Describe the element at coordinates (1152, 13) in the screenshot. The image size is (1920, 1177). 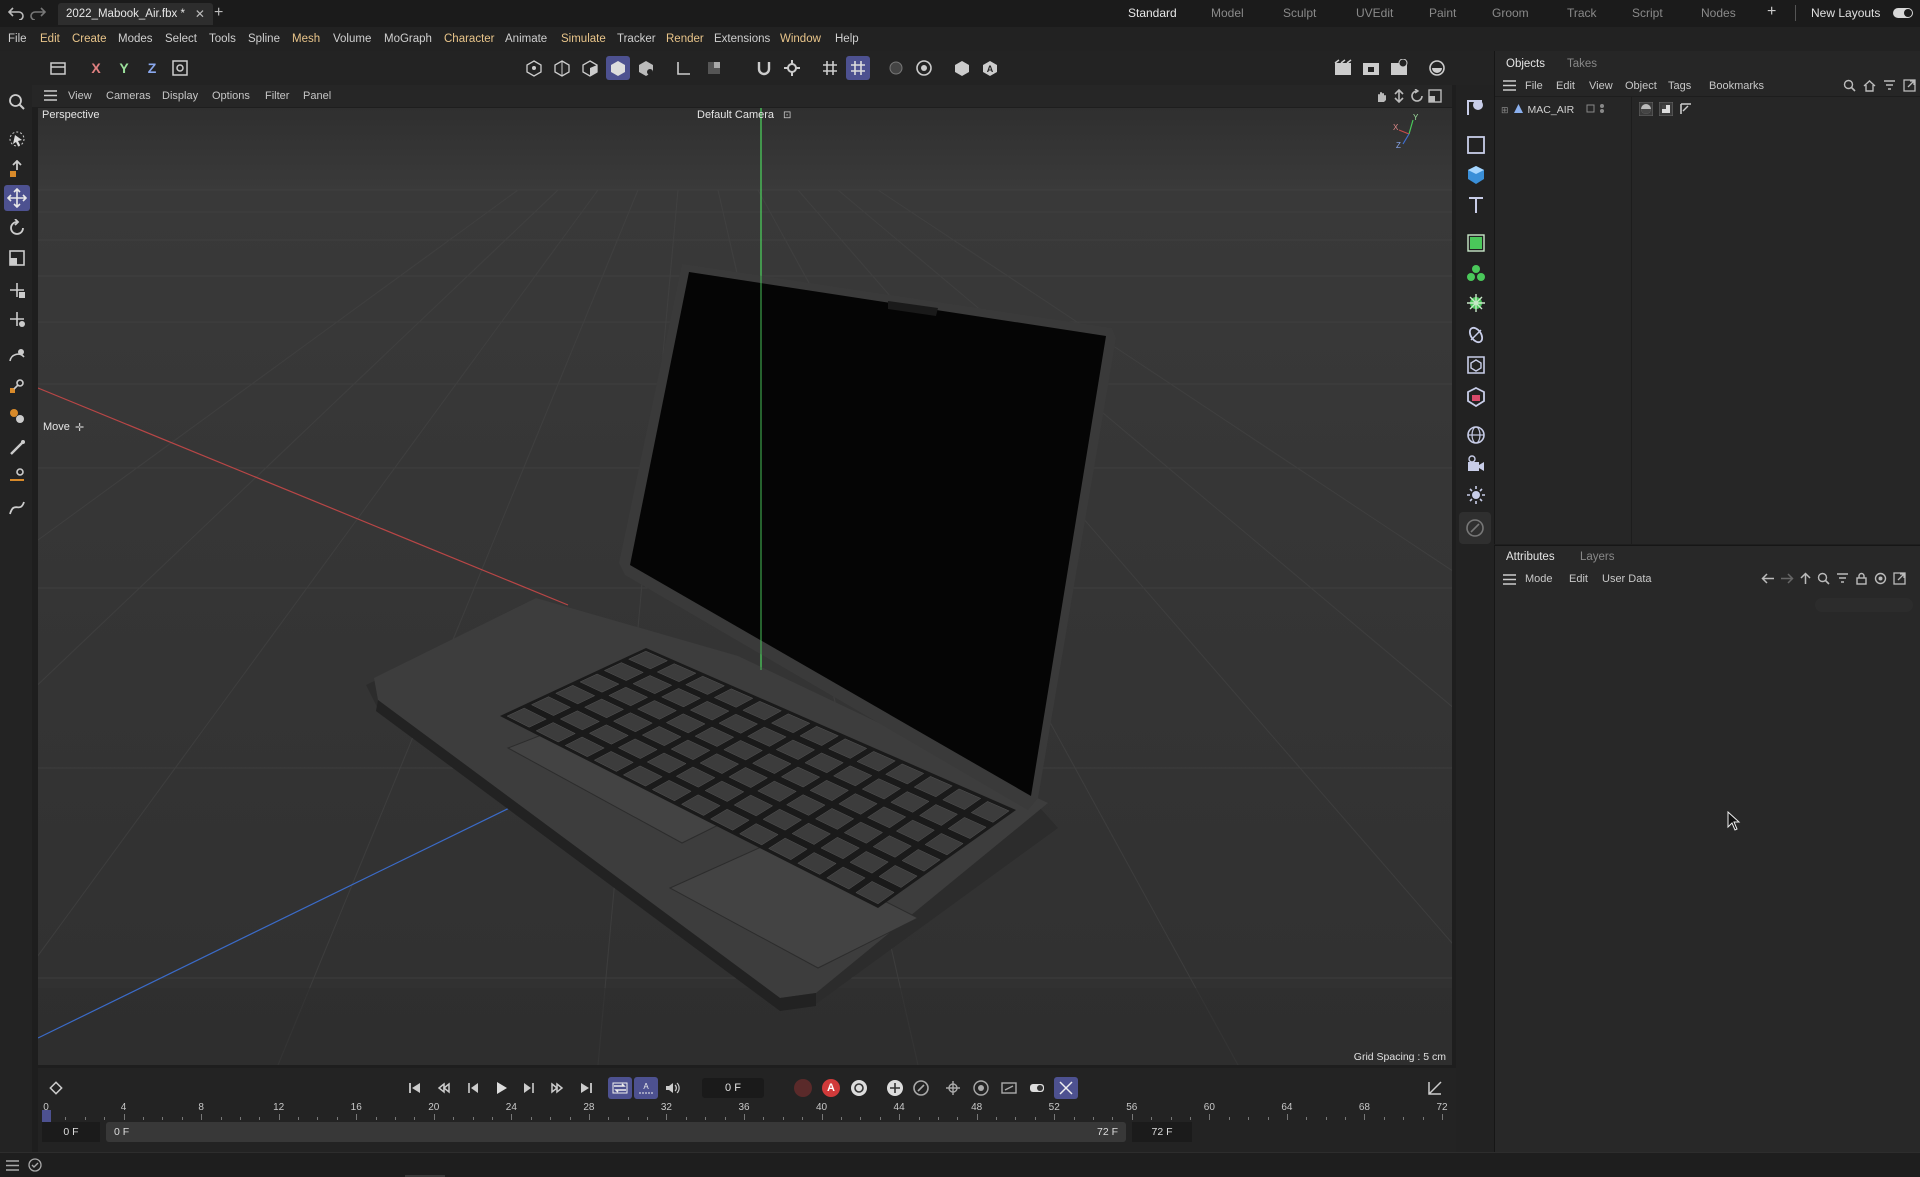
I see `layout-standard: Standard` at that location.